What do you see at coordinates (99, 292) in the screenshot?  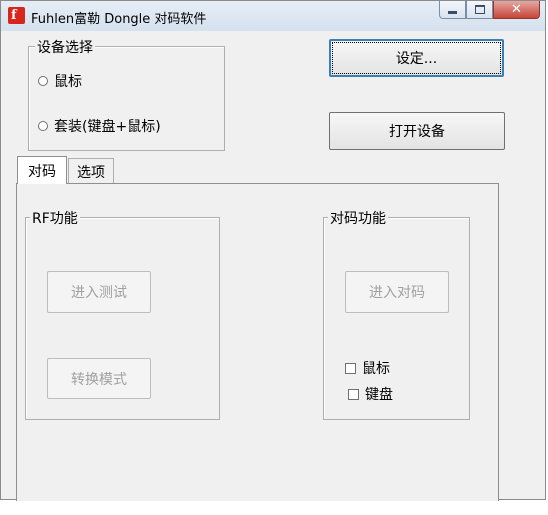 I see `enter-test-button: 进入测试` at bounding box center [99, 292].